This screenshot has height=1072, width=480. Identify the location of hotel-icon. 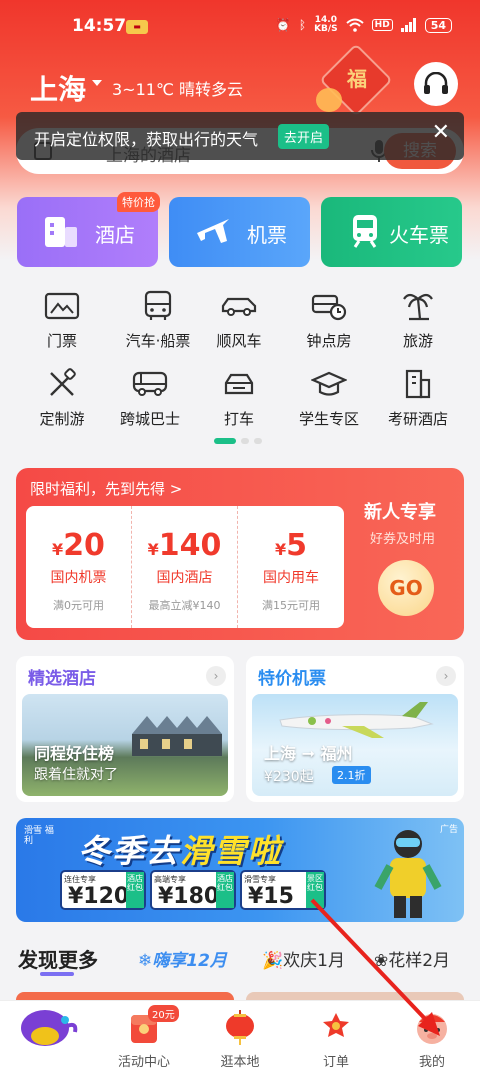
(61, 232).